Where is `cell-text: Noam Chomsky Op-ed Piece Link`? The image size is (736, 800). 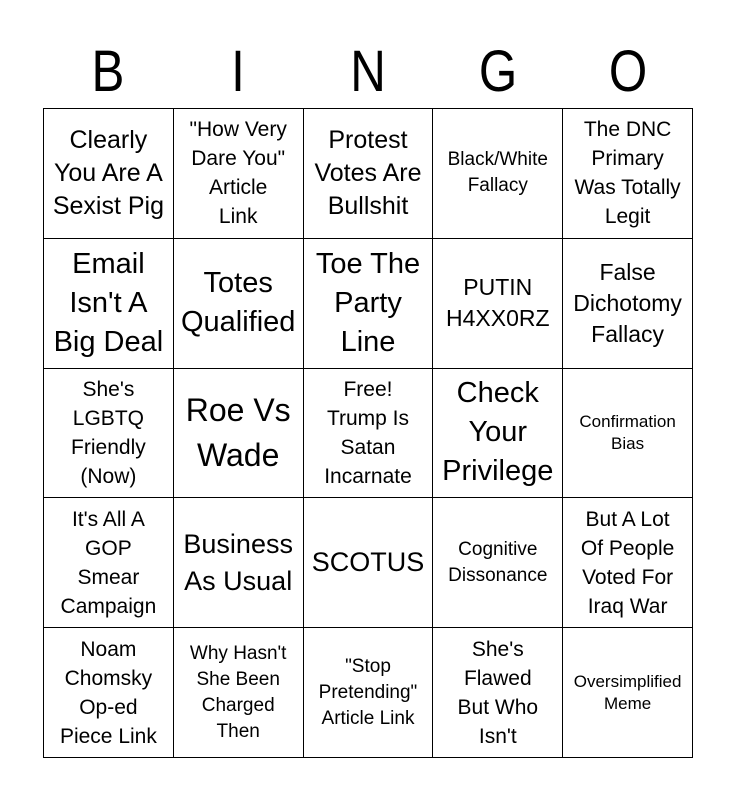
cell-text: Noam Chomsky Op-ed Piece Link is located at coordinates (108, 692).